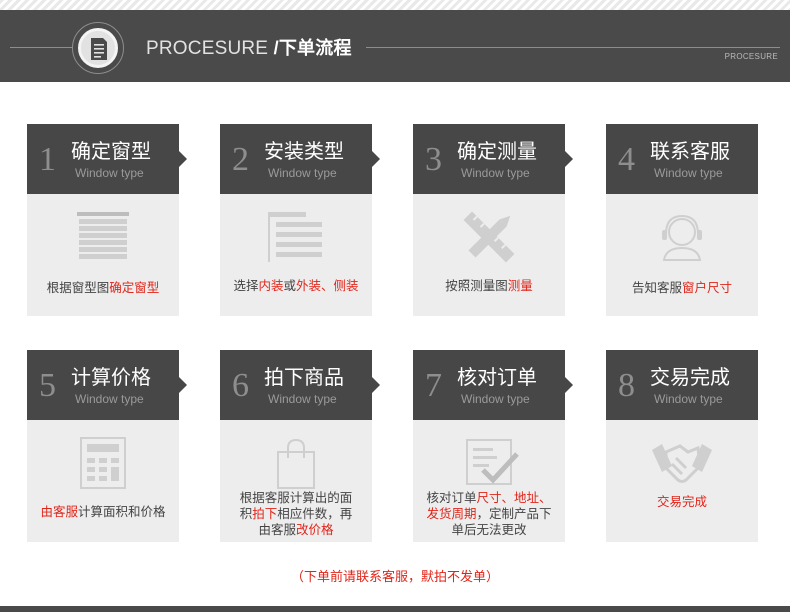 The width and height of the screenshot is (790, 612). I want to click on step-number: 4, so click(626, 159).